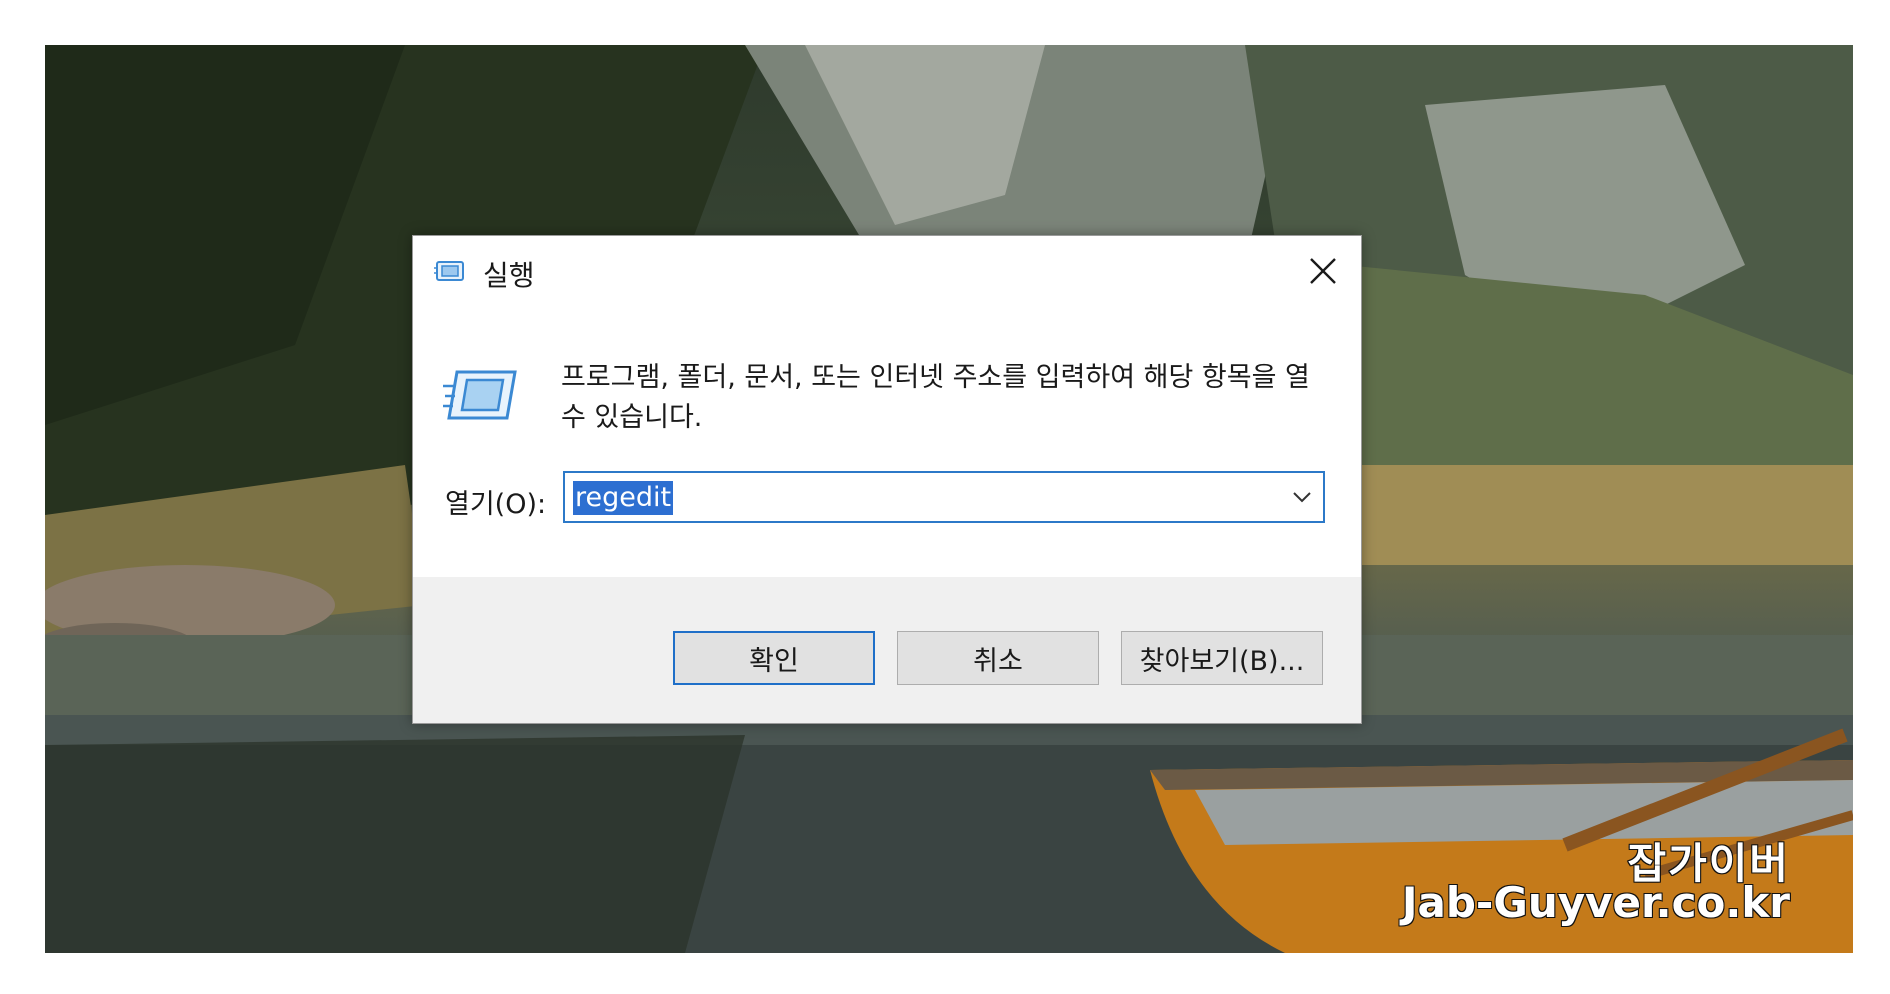 The width and height of the screenshot is (1890, 994). I want to click on run-program-icon, so click(480, 395).